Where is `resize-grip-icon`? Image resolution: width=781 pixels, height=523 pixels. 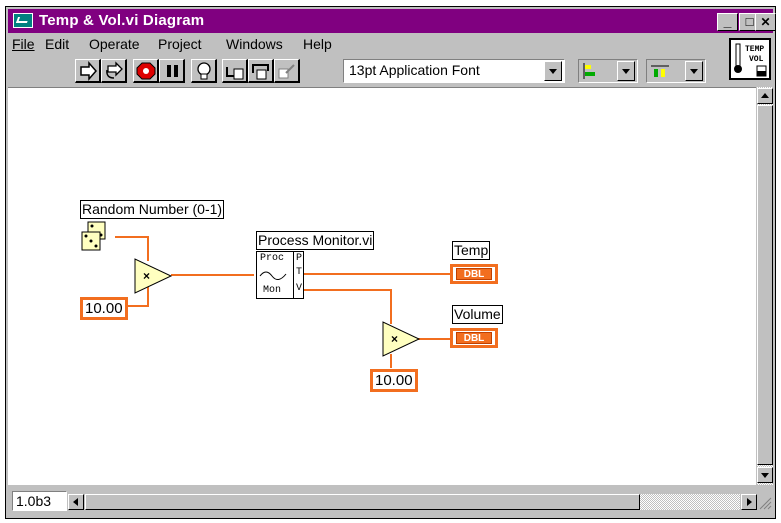
resize-grip-icon is located at coordinates (765, 503).